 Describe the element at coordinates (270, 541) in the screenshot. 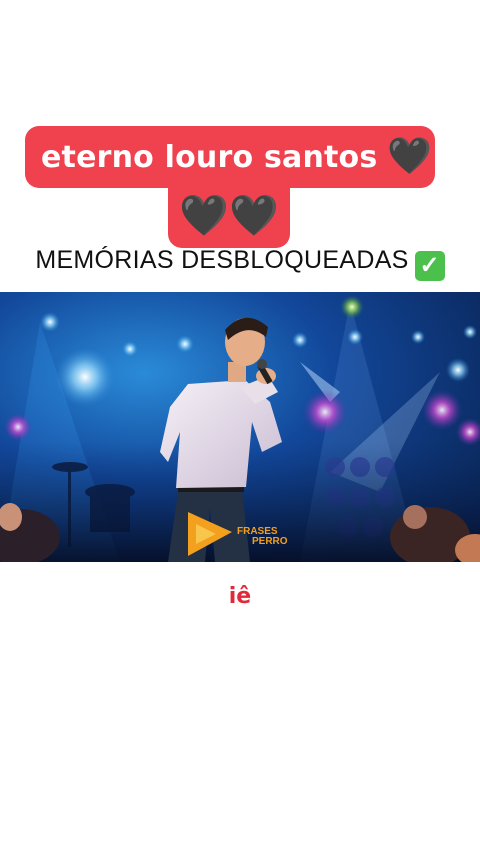

I see `svg-text: PERRO` at that location.